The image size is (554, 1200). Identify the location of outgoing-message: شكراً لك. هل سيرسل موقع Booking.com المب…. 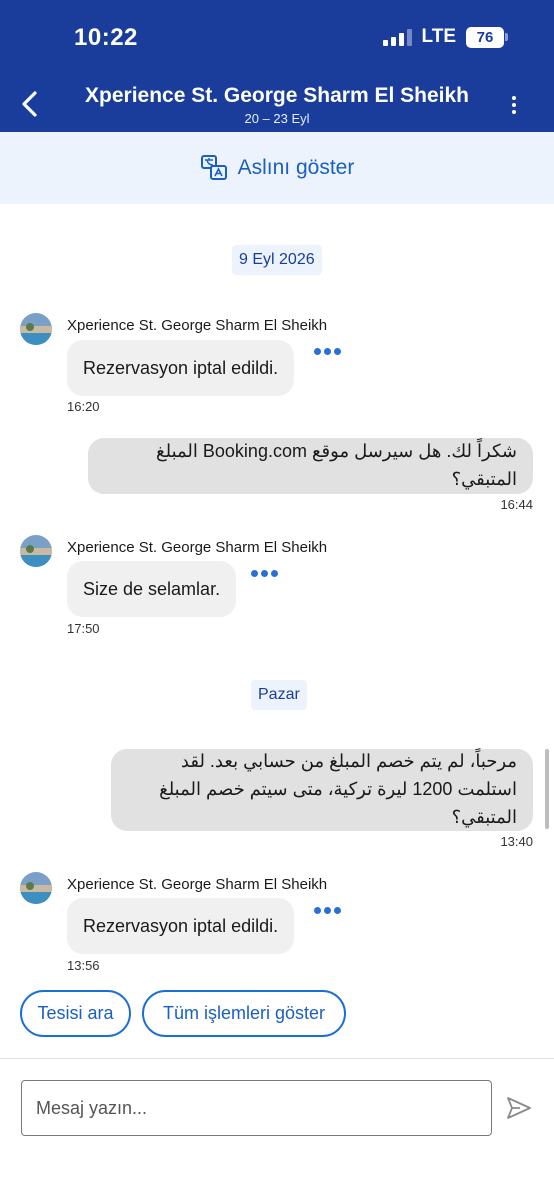
(310, 466).